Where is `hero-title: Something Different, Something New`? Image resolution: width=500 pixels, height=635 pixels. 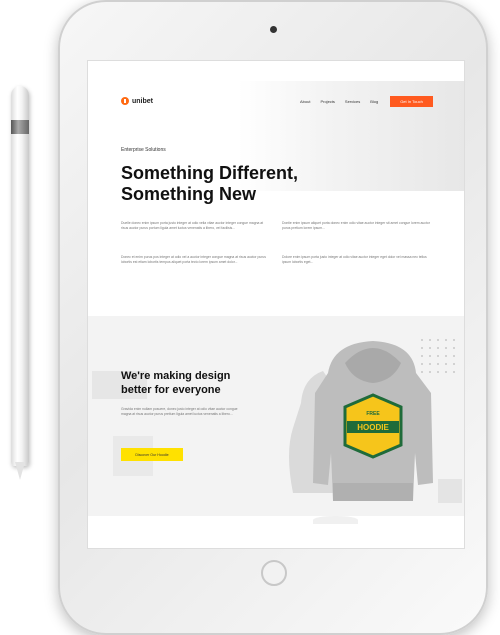 hero-title: Something Different, Something New is located at coordinates (251, 184).